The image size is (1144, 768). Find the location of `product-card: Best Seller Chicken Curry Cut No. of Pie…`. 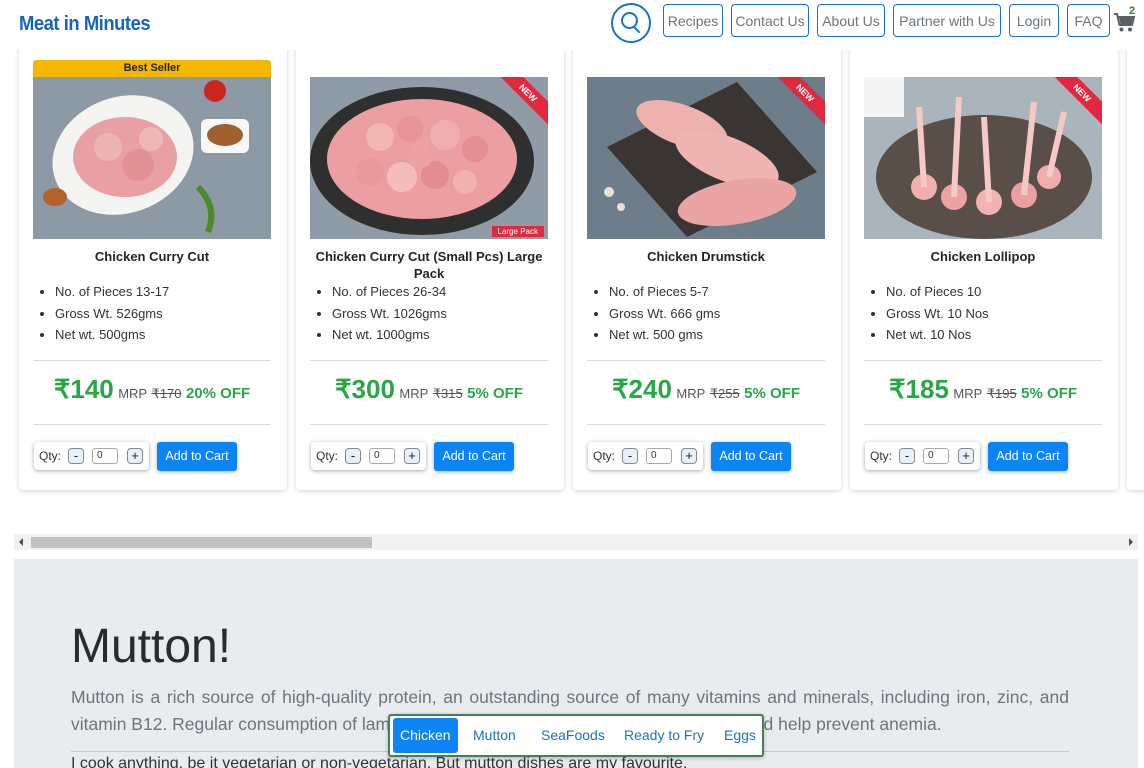

product-card: Best Seller Chicken Curry Cut No. of Pie… is located at coordinates (153, 265).